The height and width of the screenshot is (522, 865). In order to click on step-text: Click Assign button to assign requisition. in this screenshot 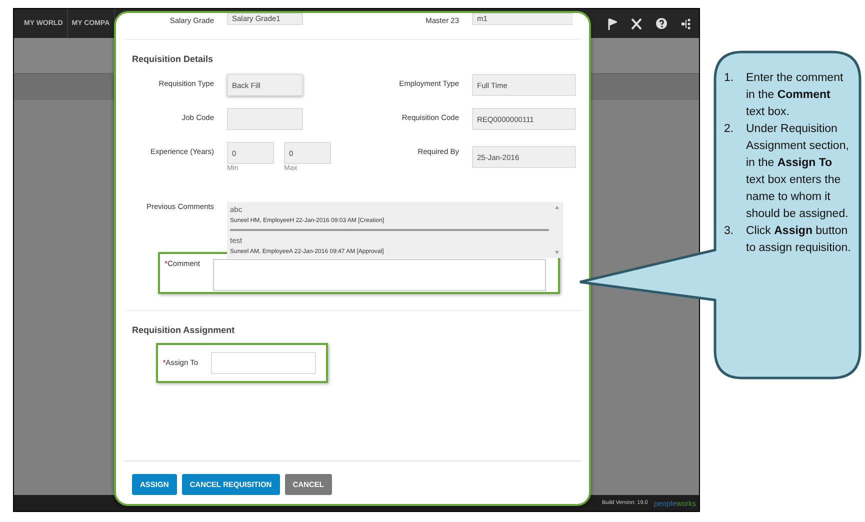, I will do `click(799, 240)`.